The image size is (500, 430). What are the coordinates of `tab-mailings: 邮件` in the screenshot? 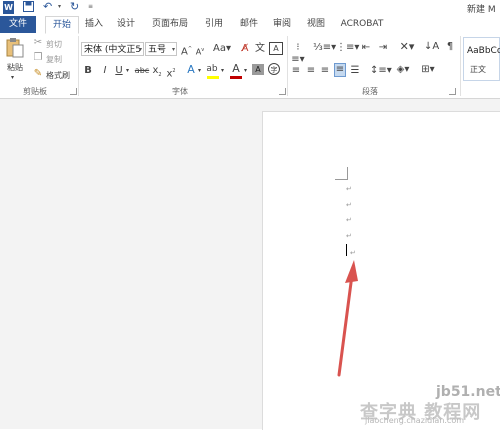 It's located at (249, 24).